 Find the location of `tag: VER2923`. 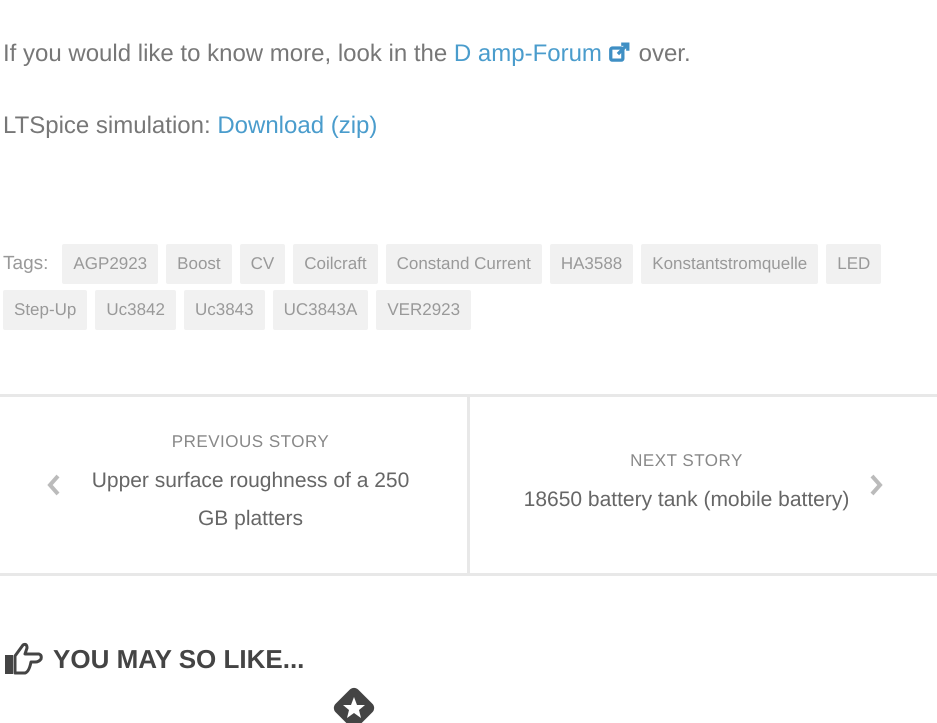

tag: VER2923 is located at coordinates (424, 310).